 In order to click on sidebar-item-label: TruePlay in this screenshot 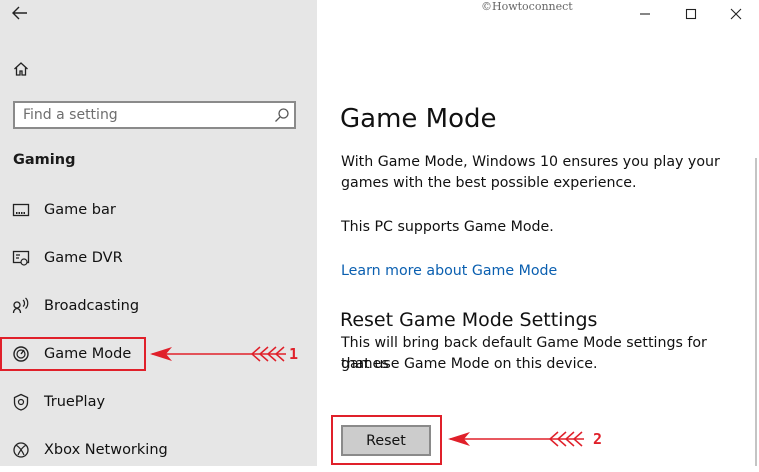, I will do `click(75, 402)`.